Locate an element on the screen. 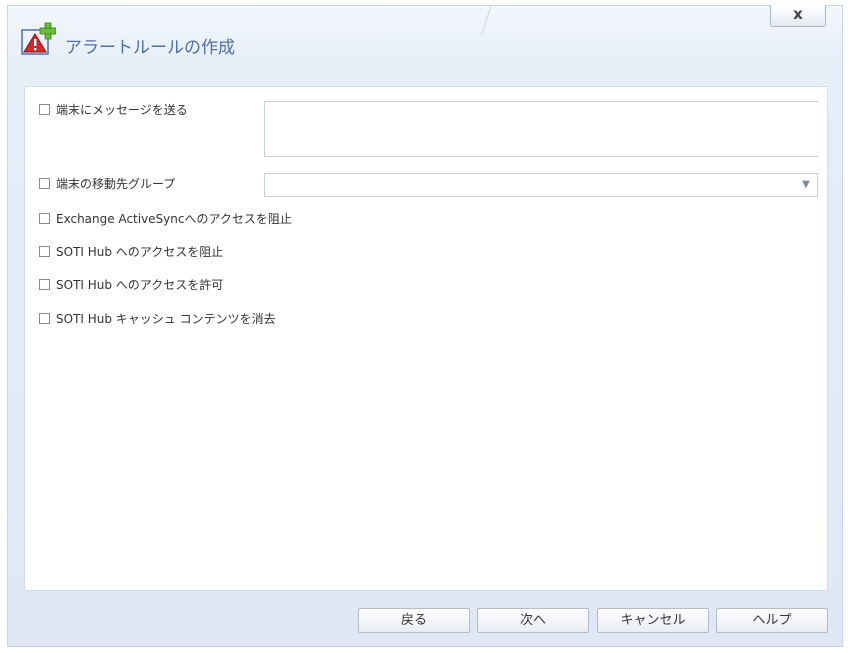 Image resolution: width=849 pixels, height=653 pixels. block-hub-checkbox is located at coordinates (44, 251).